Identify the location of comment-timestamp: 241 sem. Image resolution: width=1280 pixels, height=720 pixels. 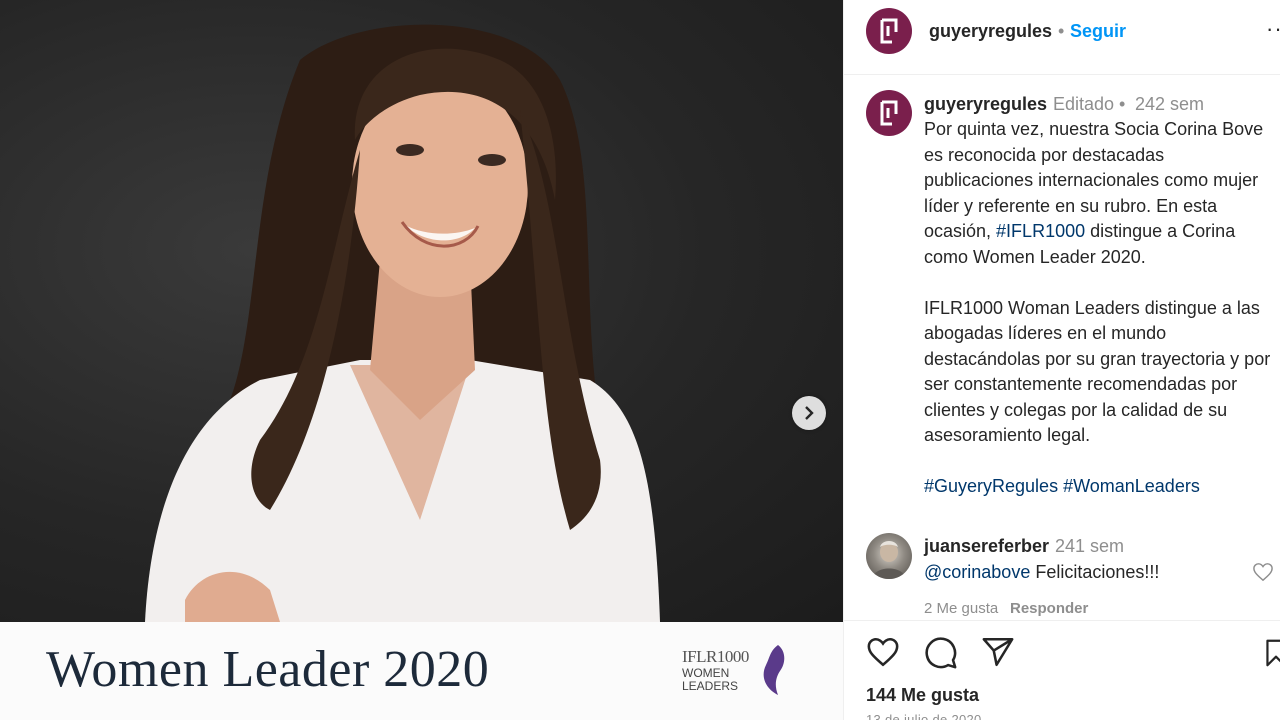
(1089, 546).